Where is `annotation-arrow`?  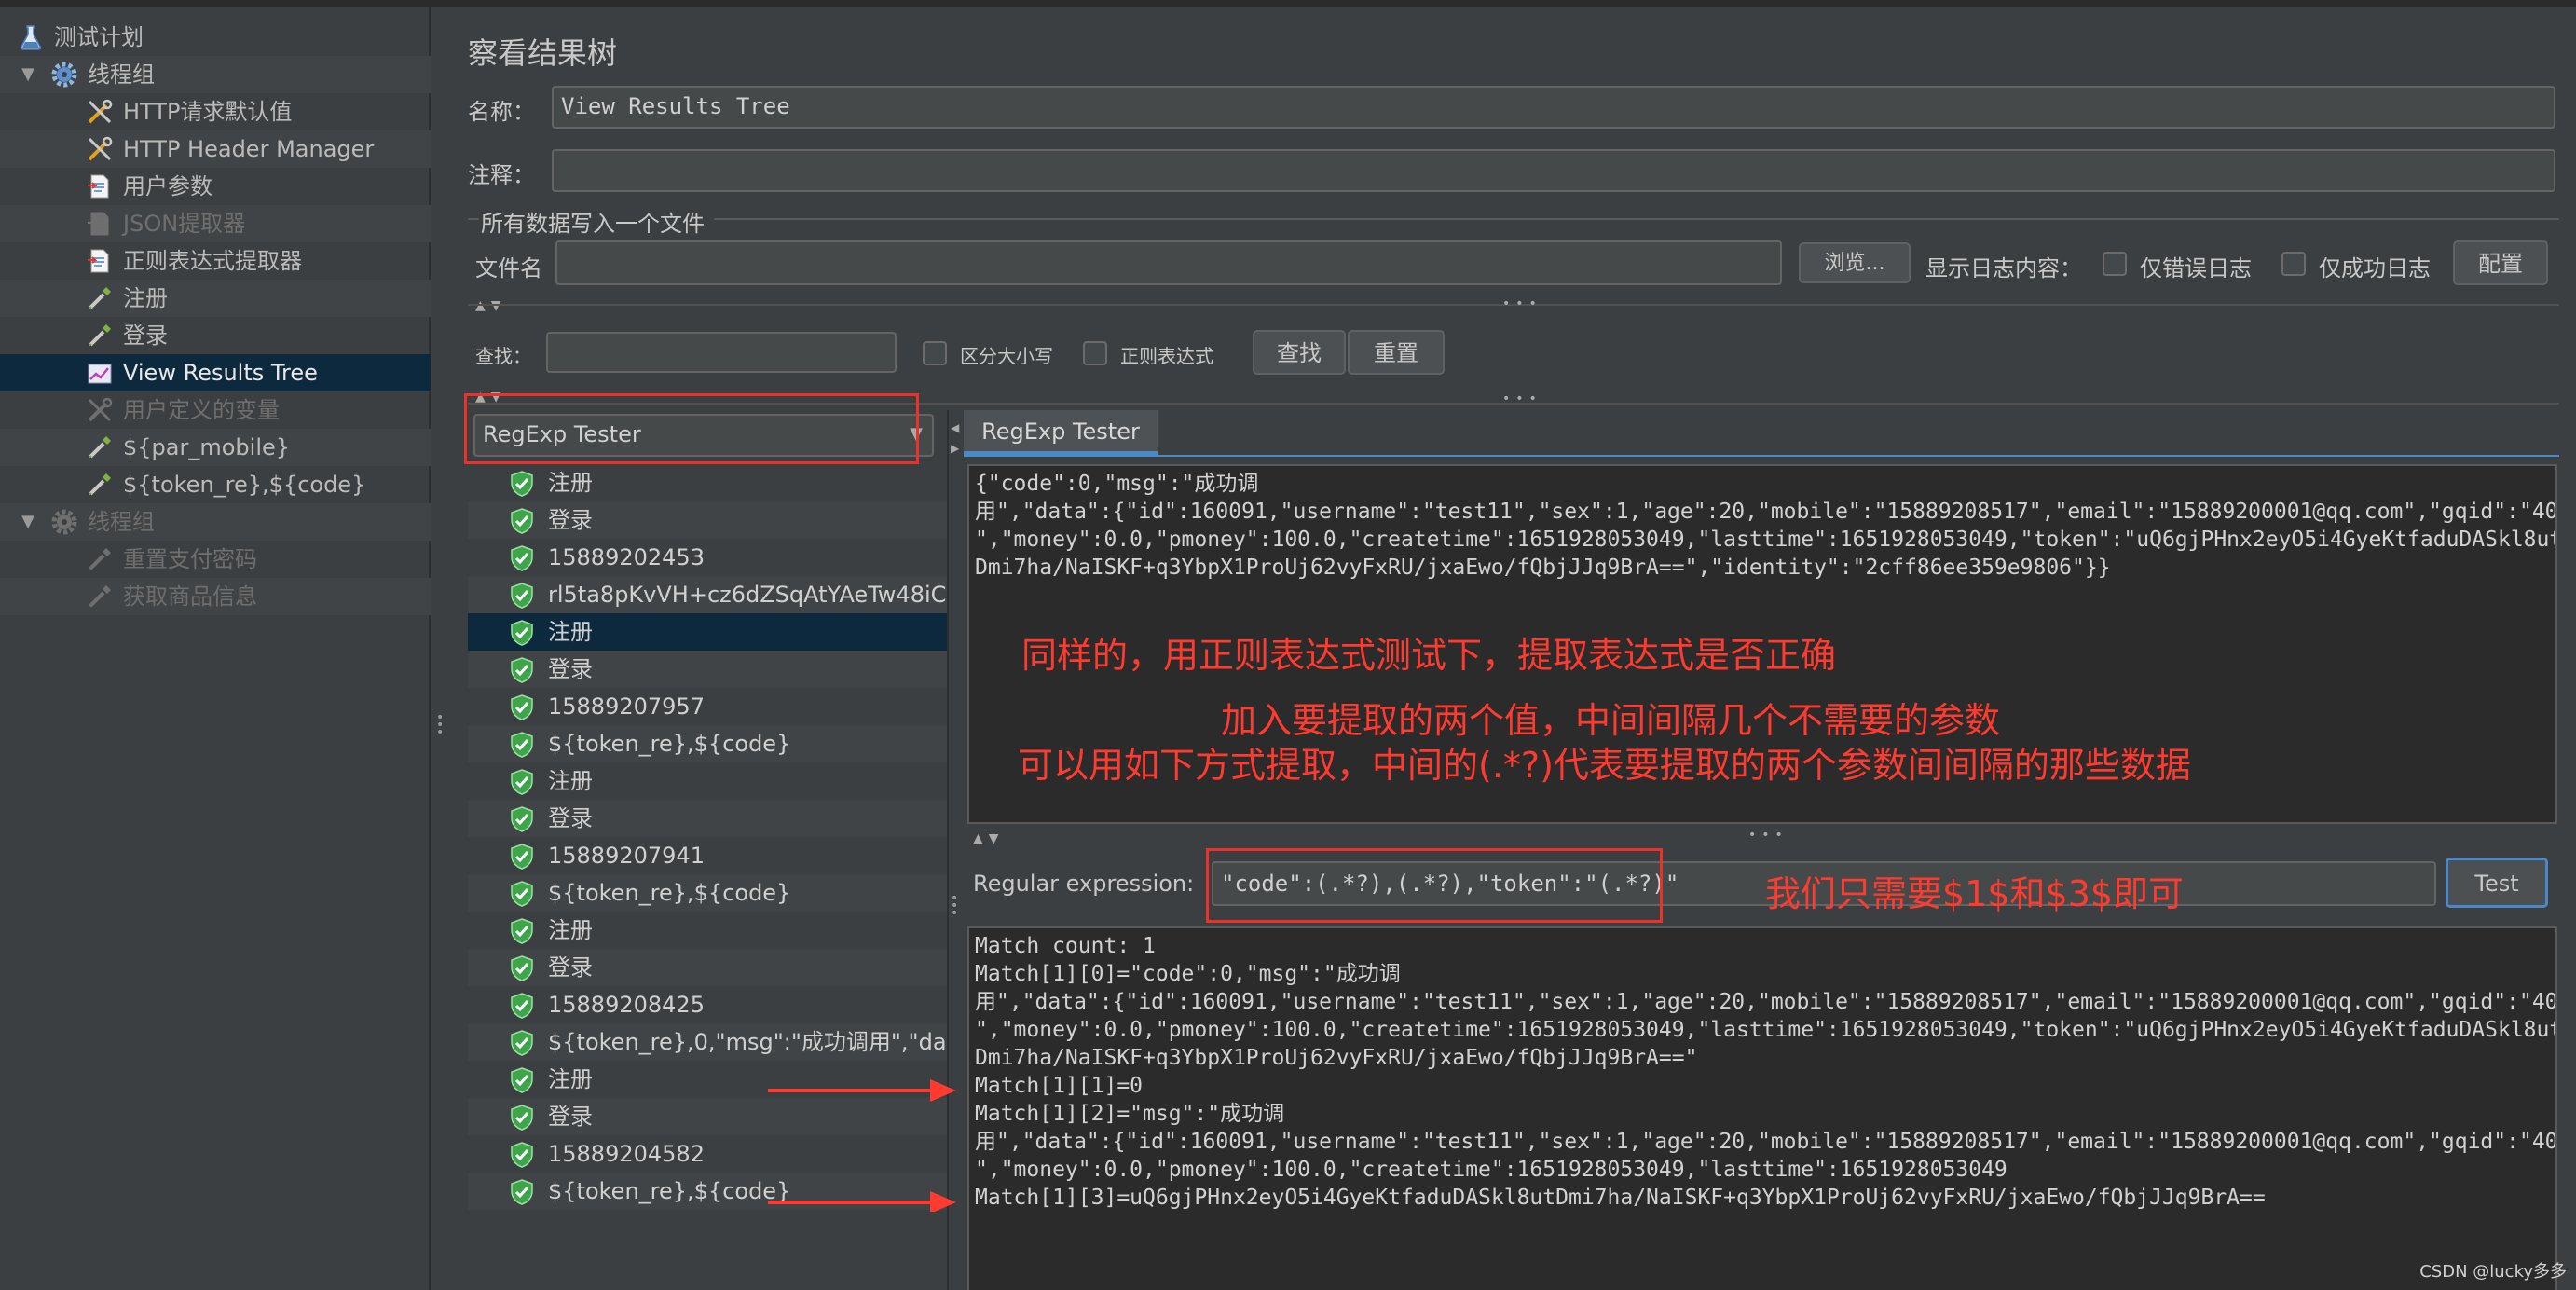
annotation-arrow is located at coordinates (862, 1201).